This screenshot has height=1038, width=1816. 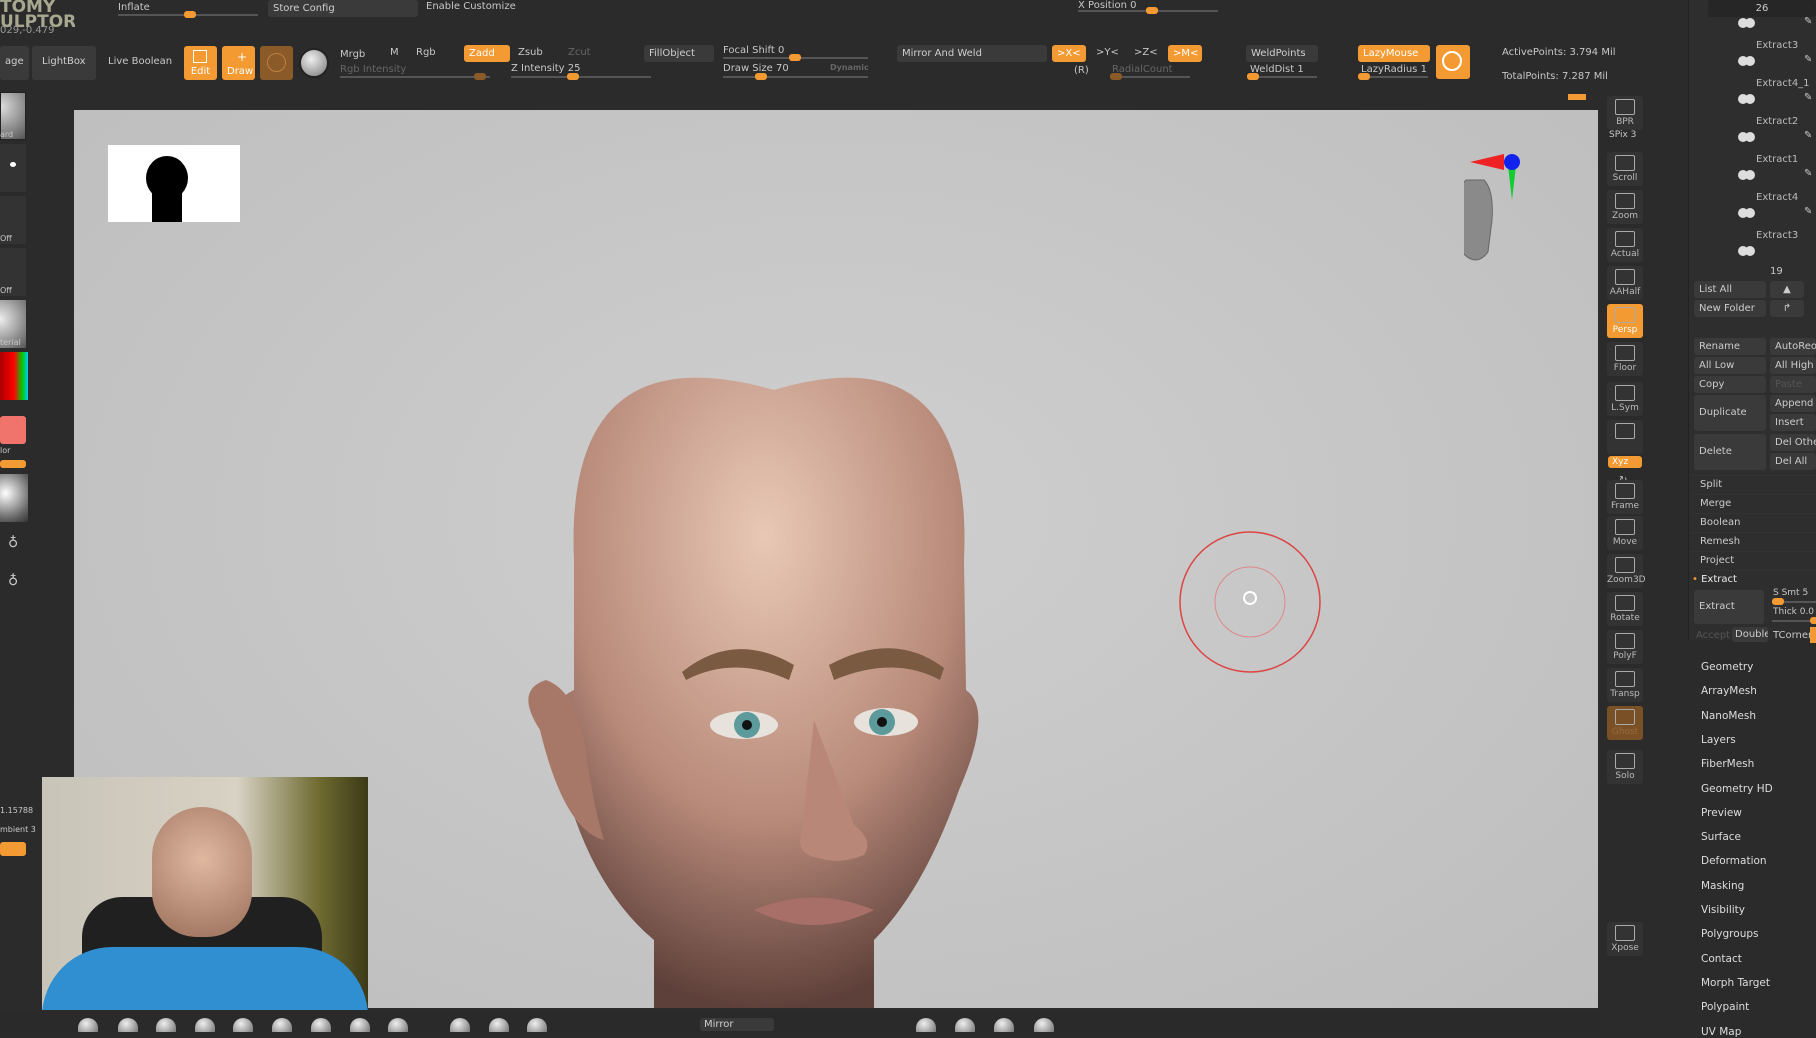 I want to click on radial-button: (R), so click(x=1081, y=70).